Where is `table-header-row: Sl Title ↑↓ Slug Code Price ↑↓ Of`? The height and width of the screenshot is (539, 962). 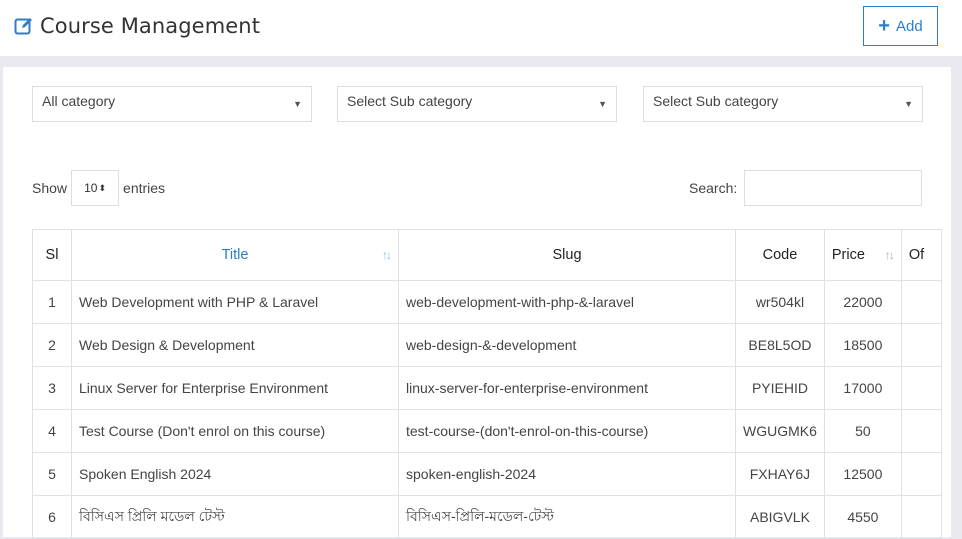
table-header-row: Sl Title ↑↓ Slug Code Price ↑↓ Of is located at coordinates (487, 255).